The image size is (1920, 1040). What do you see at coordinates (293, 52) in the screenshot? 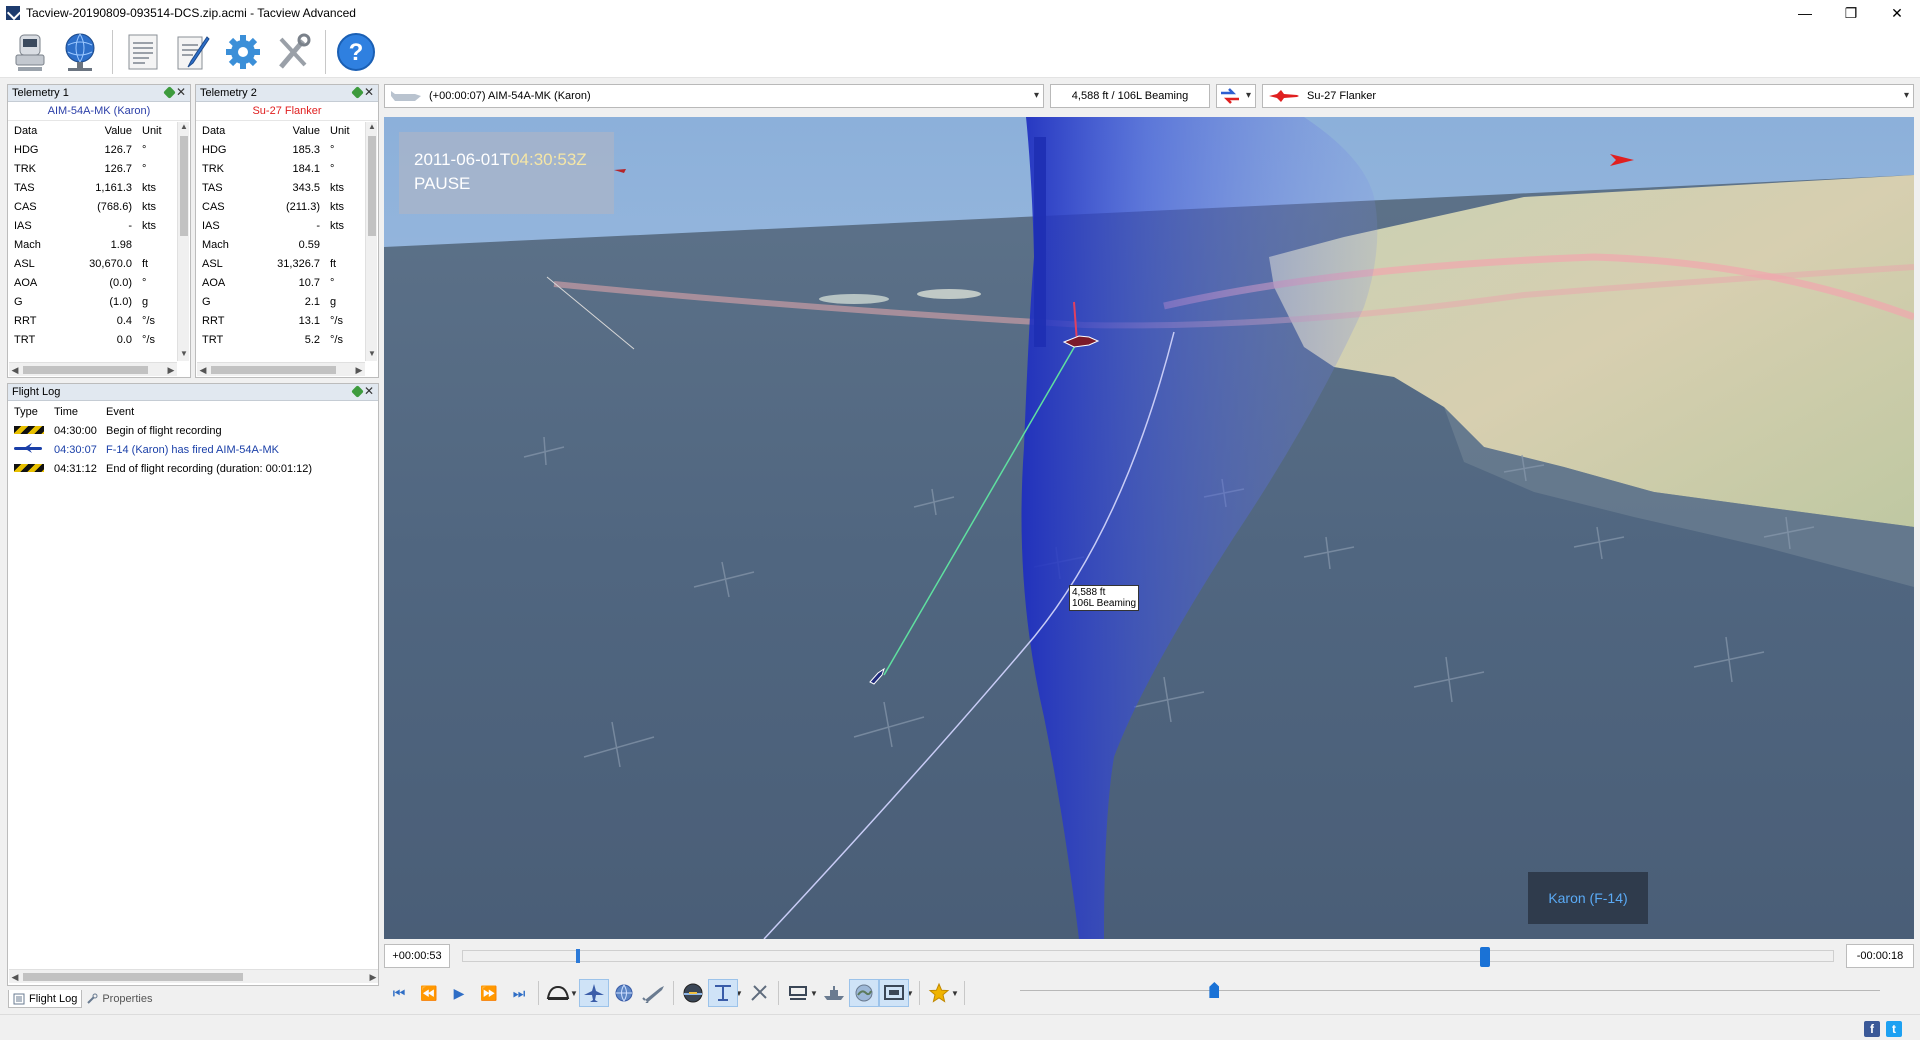
I see `tools-button` at bounding box center [293, 52].